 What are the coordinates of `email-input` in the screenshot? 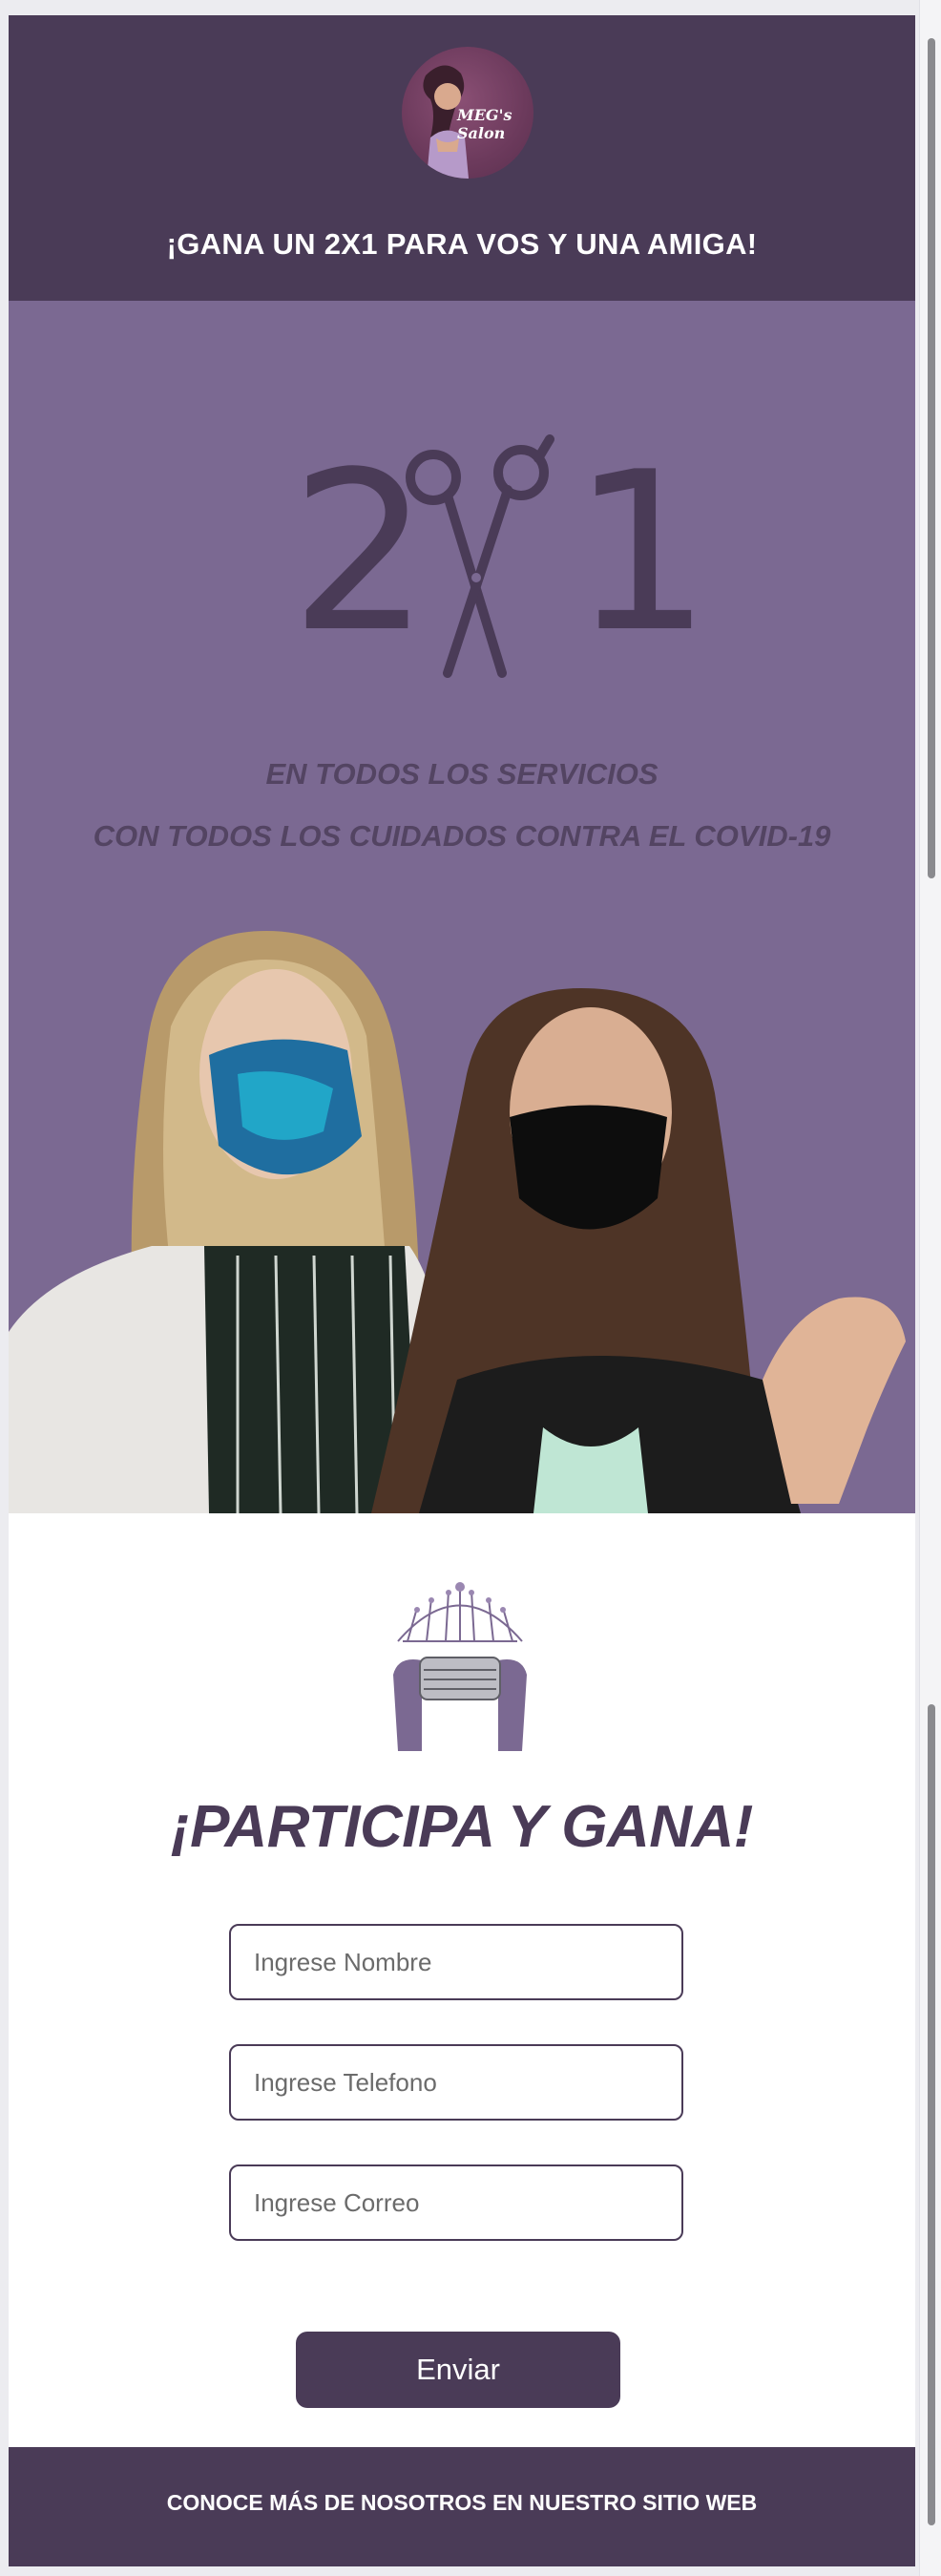 It's located at (456, 2202).